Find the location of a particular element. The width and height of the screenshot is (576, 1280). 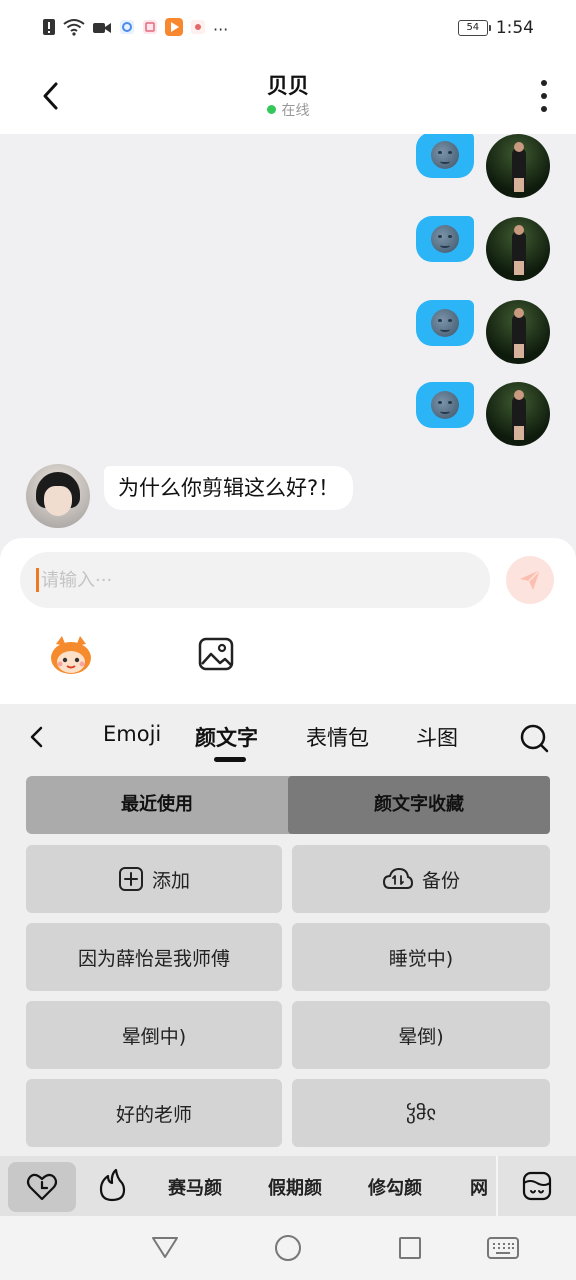

cloud-sync-icon is located at coordinates (397, 878).